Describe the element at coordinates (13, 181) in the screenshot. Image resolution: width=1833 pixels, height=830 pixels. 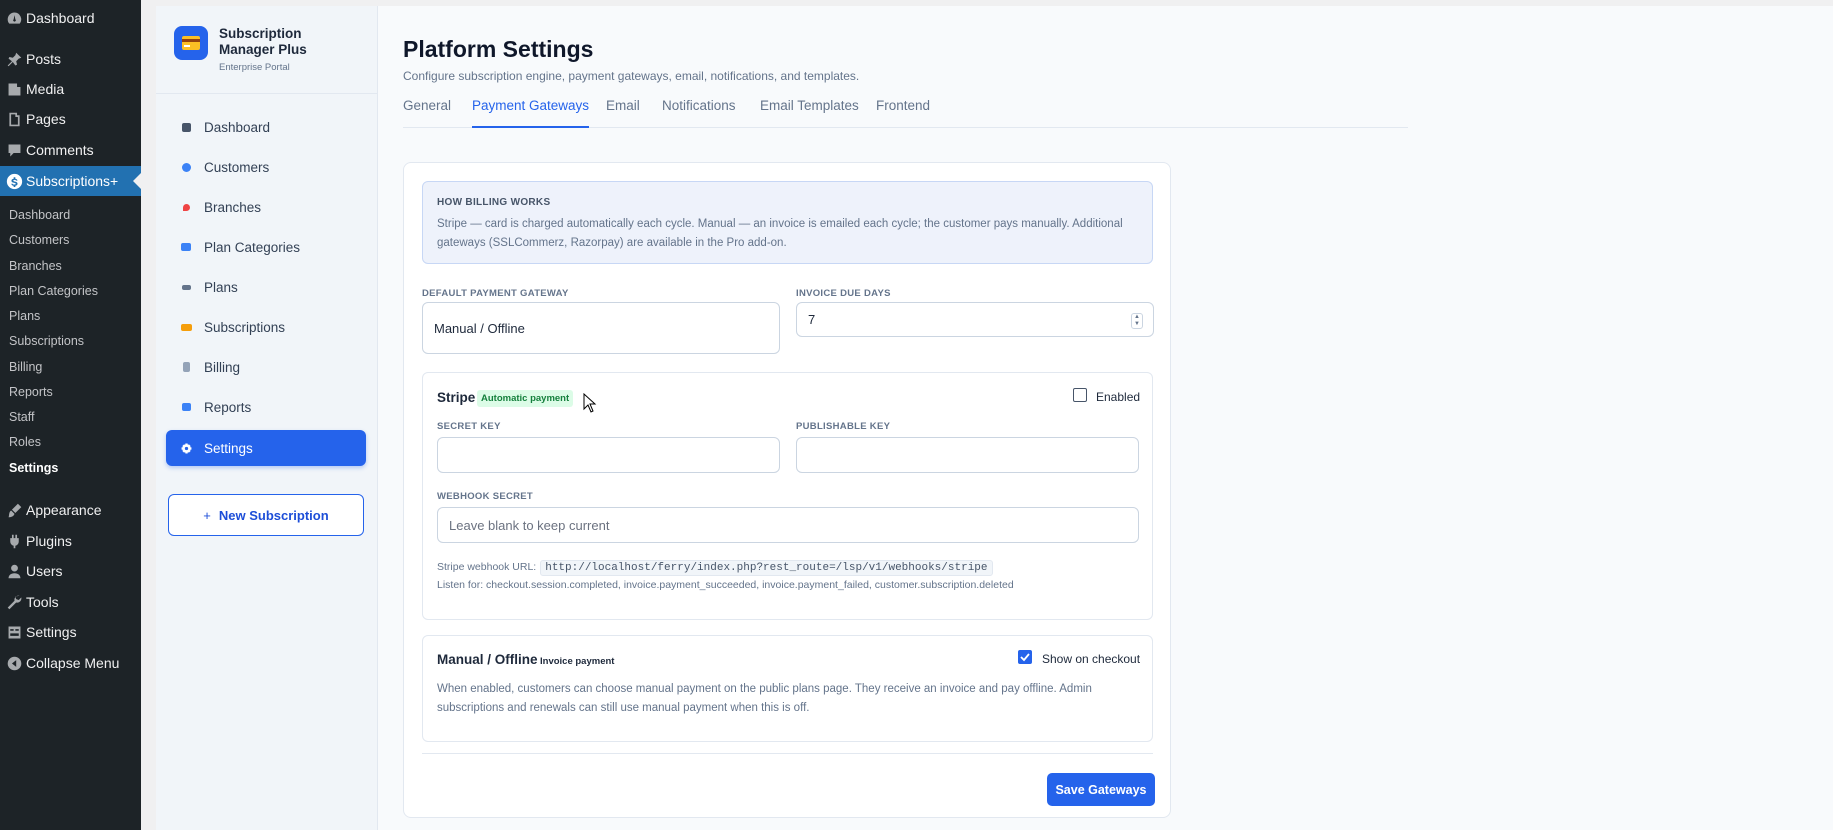
I see `dollar-icon` at that location.